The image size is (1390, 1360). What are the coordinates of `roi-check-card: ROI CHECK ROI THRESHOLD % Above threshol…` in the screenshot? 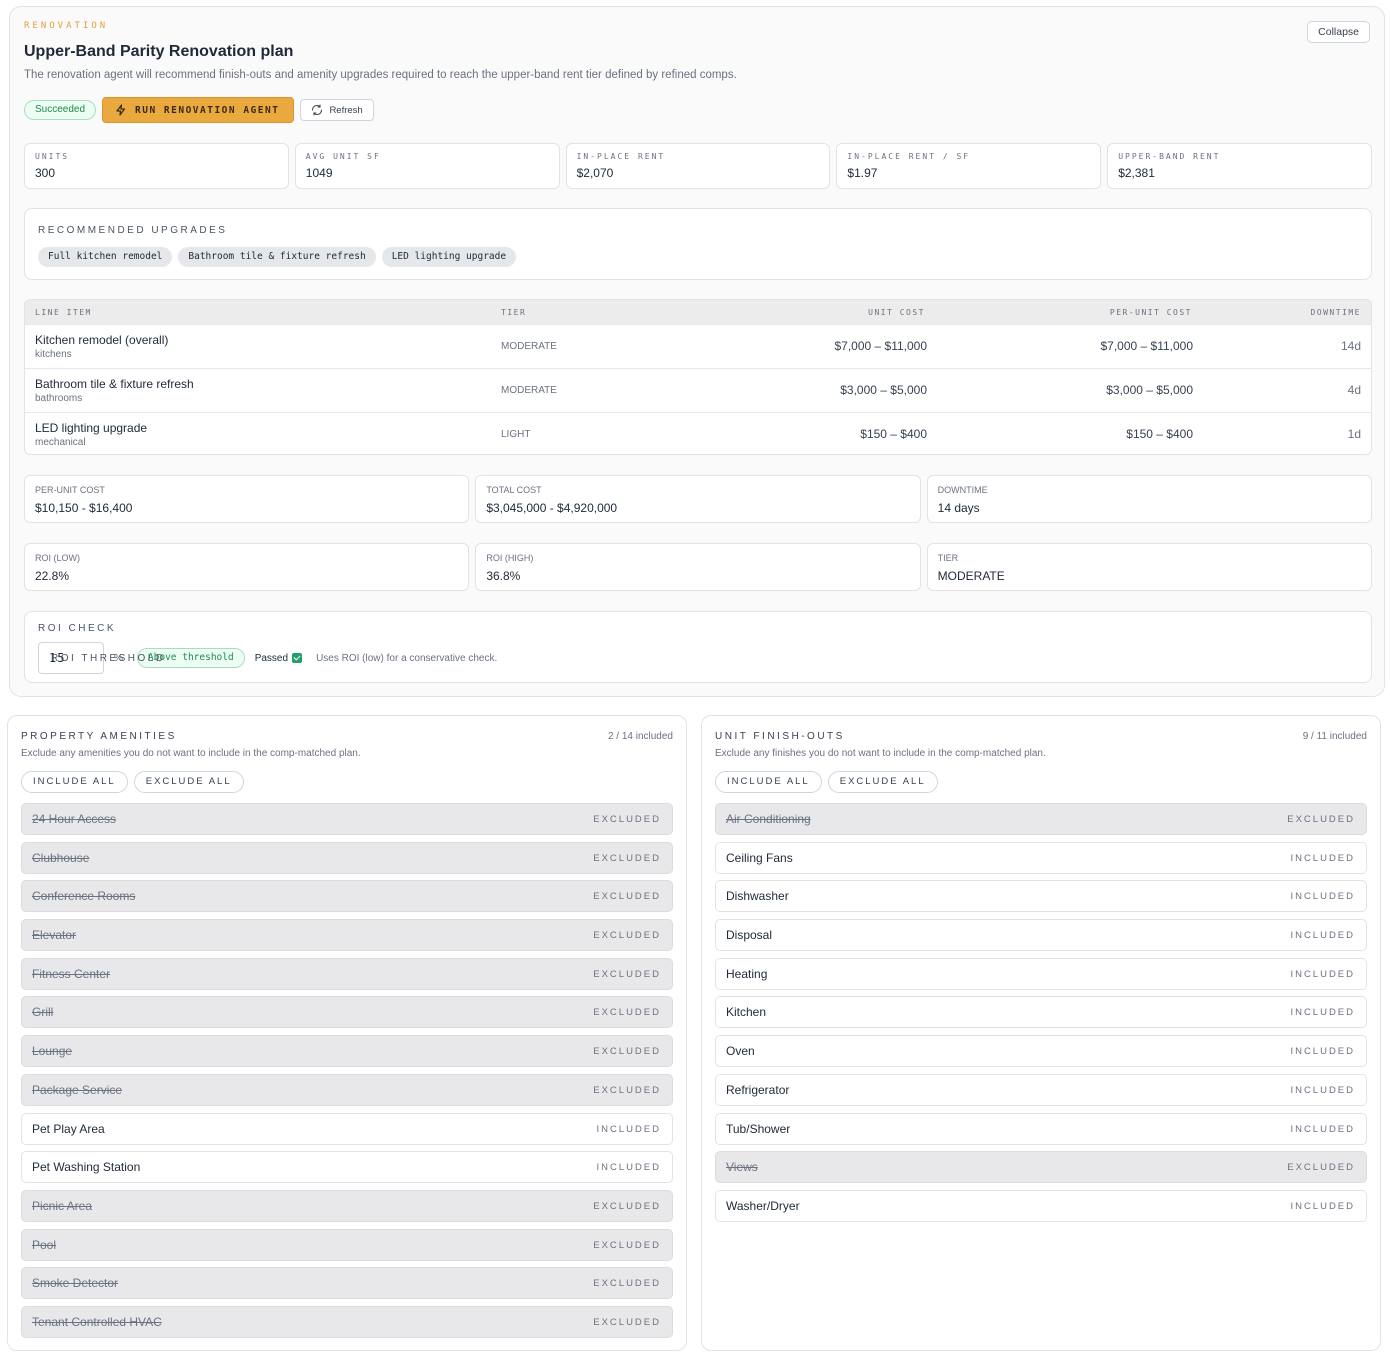 It's located at (698, 647).